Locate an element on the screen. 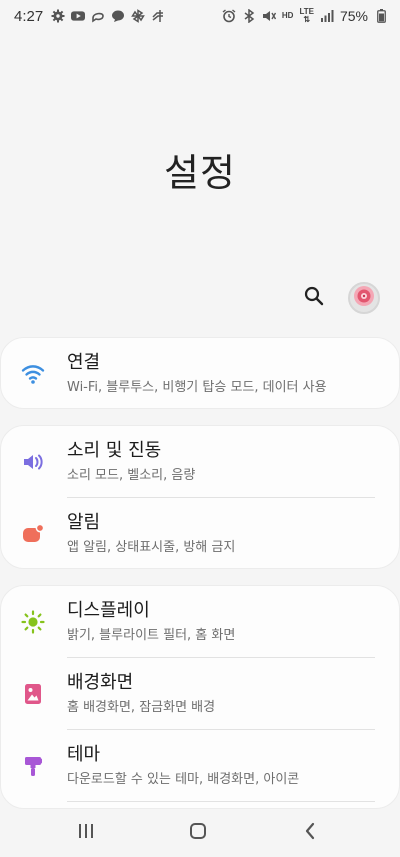 This screenshot has width=400, height=857. settings-item-title: 소리 및 진동 is located at coordinates (114, 450).